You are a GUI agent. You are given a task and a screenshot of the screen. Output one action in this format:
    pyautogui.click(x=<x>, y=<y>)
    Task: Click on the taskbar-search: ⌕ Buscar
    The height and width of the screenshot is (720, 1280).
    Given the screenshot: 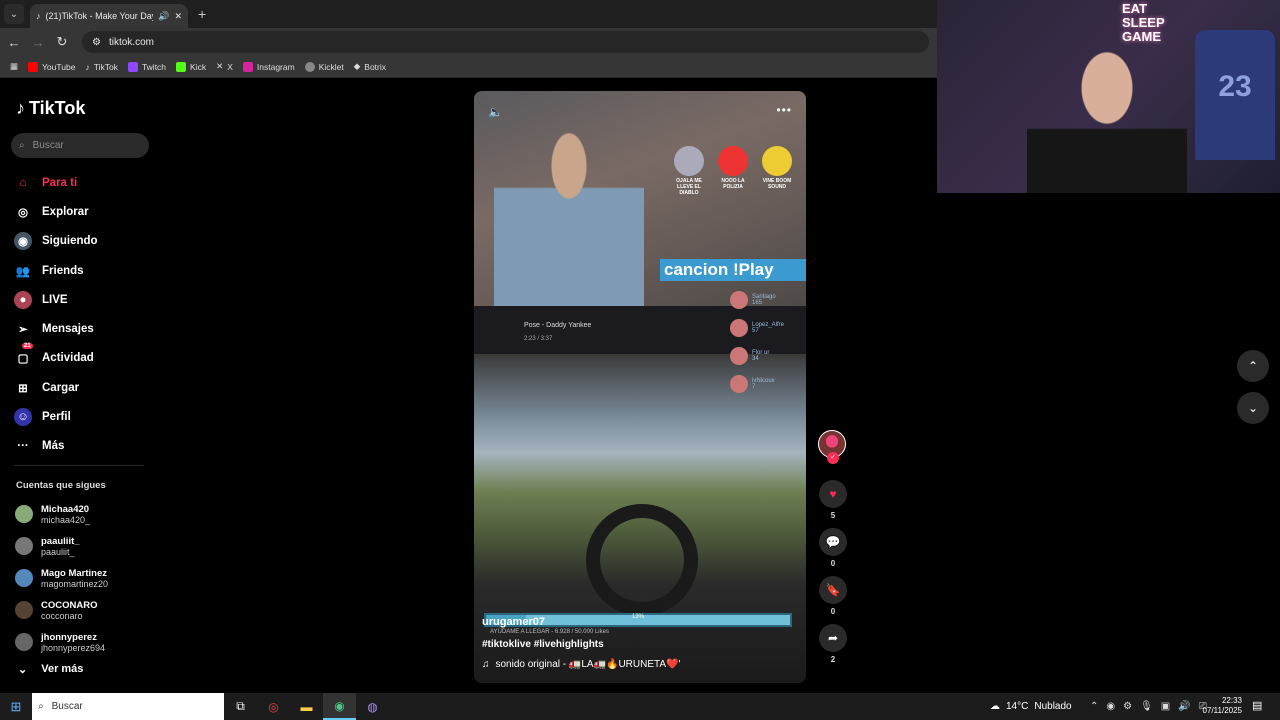 What is the action you would take?
    pyautogui.click(x=128, y=706)
    